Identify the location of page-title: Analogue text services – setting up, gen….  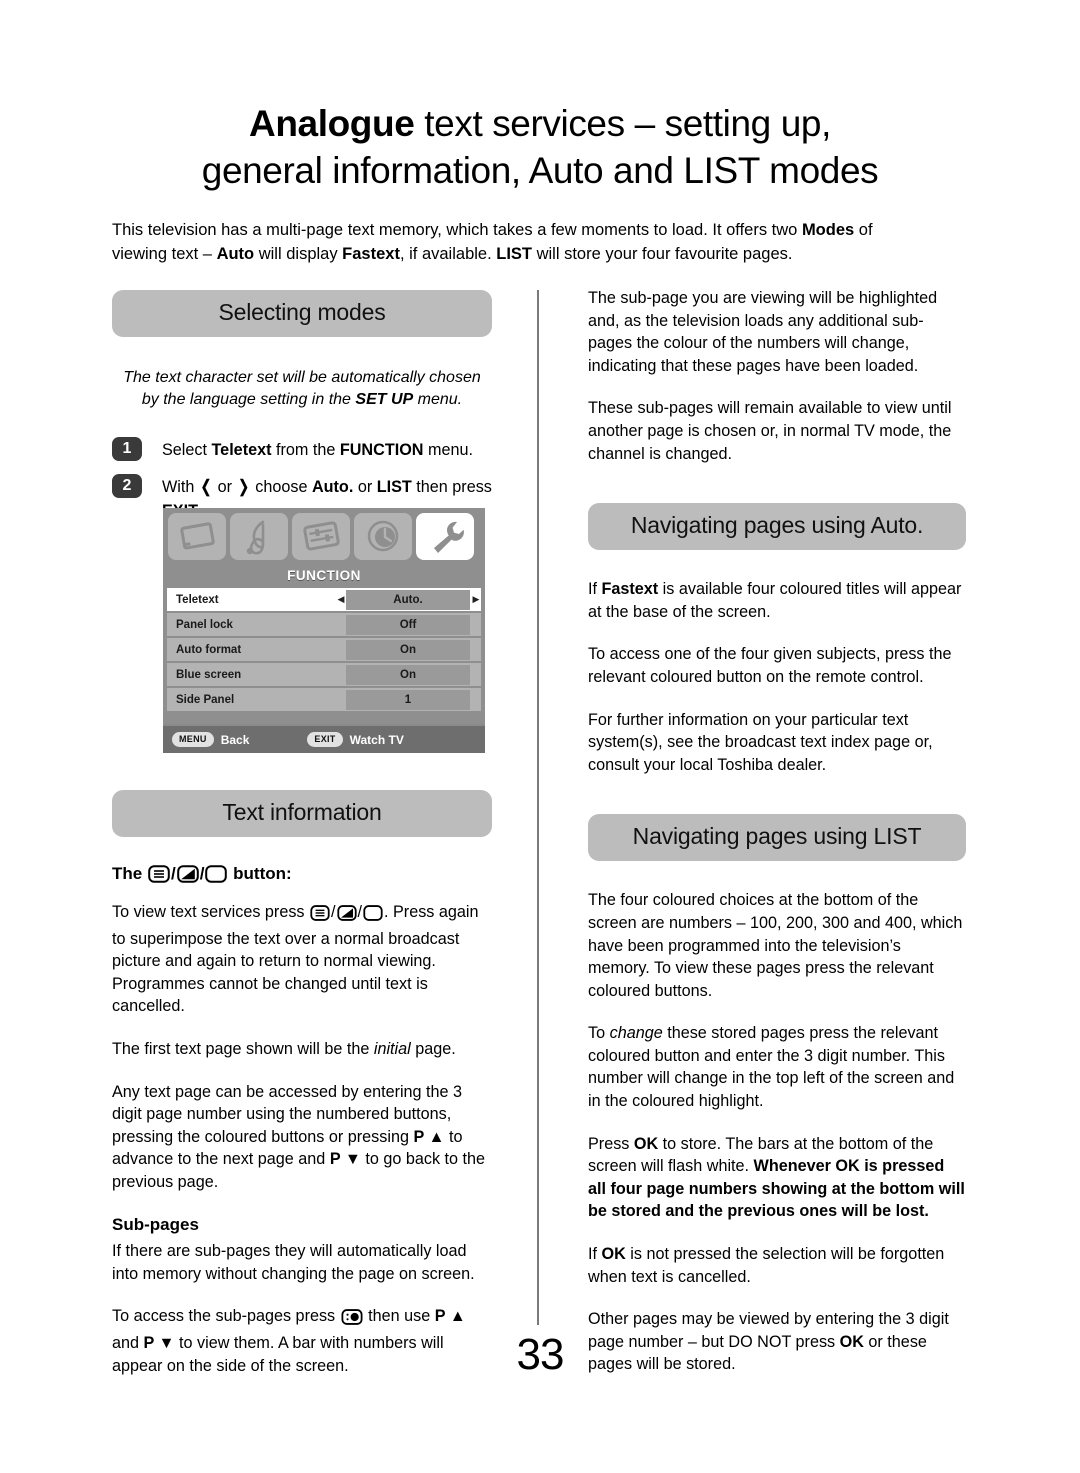
(540, 147).